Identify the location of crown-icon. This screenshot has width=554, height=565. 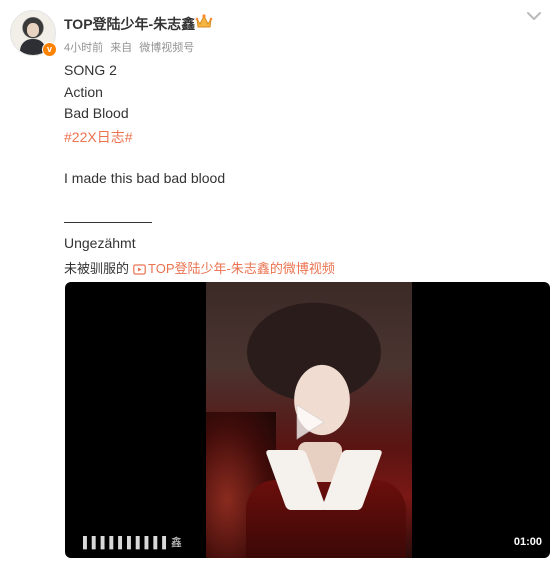
(204, 21).